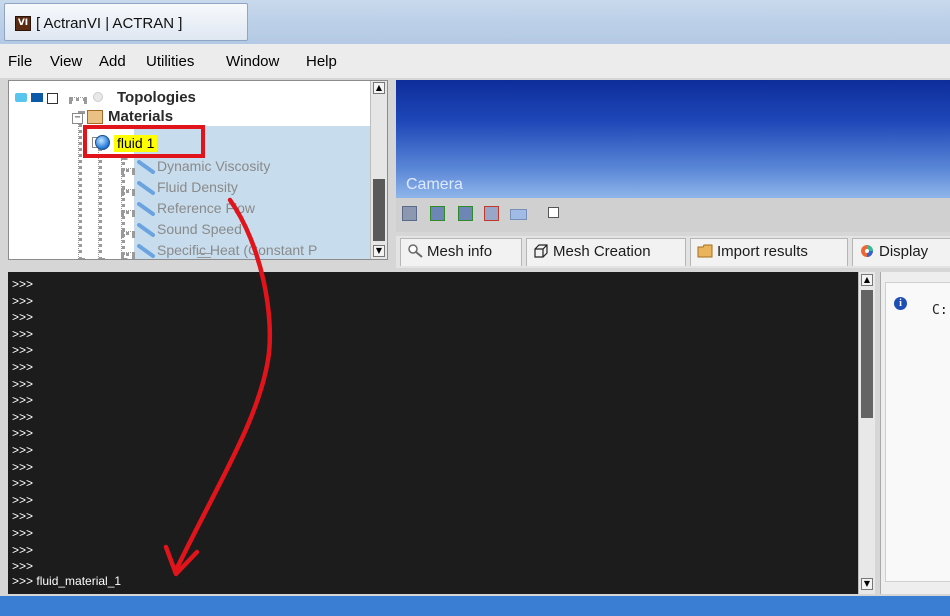 This screenshot has width=950, height=616. Describe the element at coordinates (379, 251) in the screenshot. I see `tree-scroll-down-icon: ▼` at that location.